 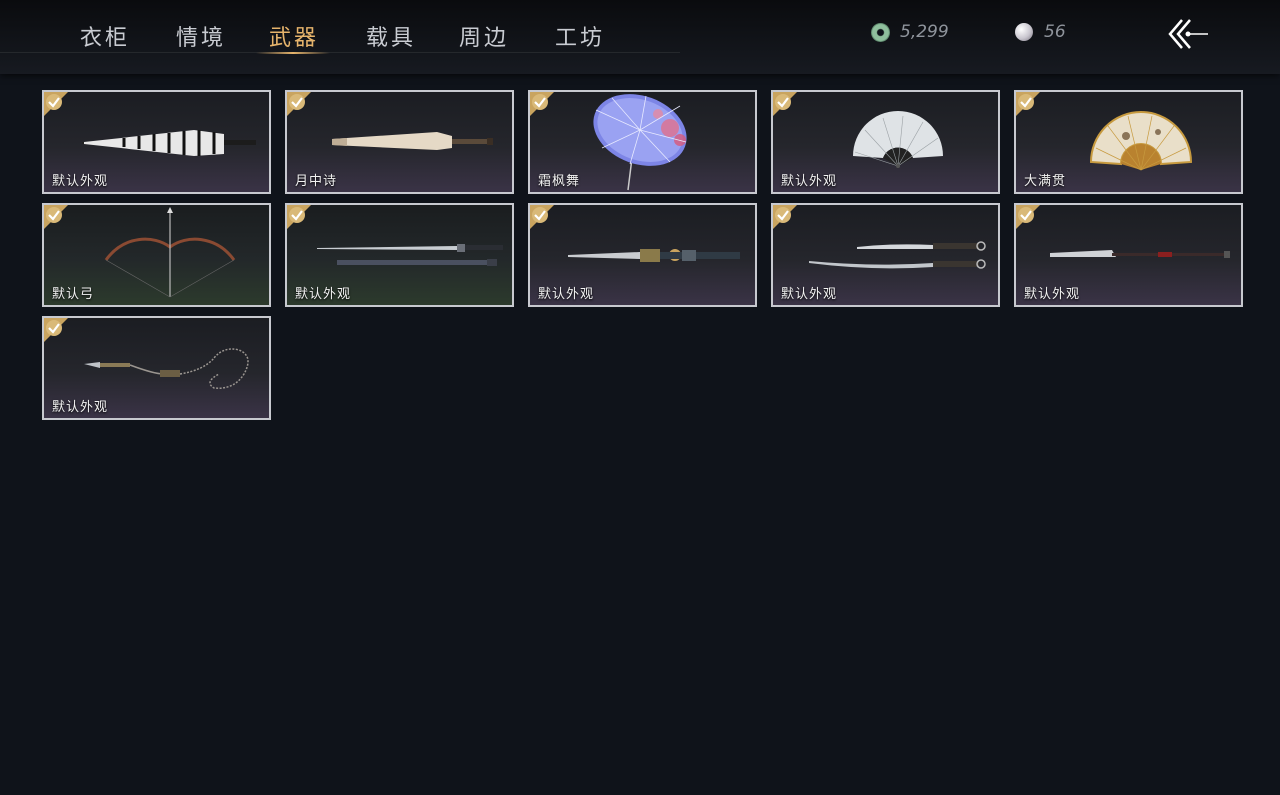 I want to click on category-tabs: 衣柜 情境 武器 载具 周边 工坊, so click(x=340, y=27).